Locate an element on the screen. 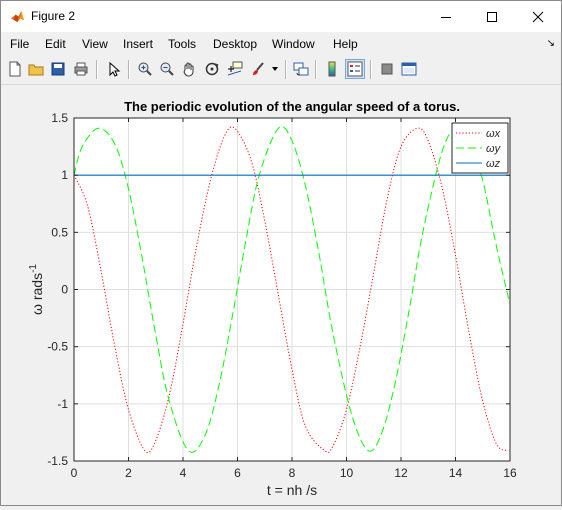  edit-plot-arrow-icon is located at coordinates (115, 69).